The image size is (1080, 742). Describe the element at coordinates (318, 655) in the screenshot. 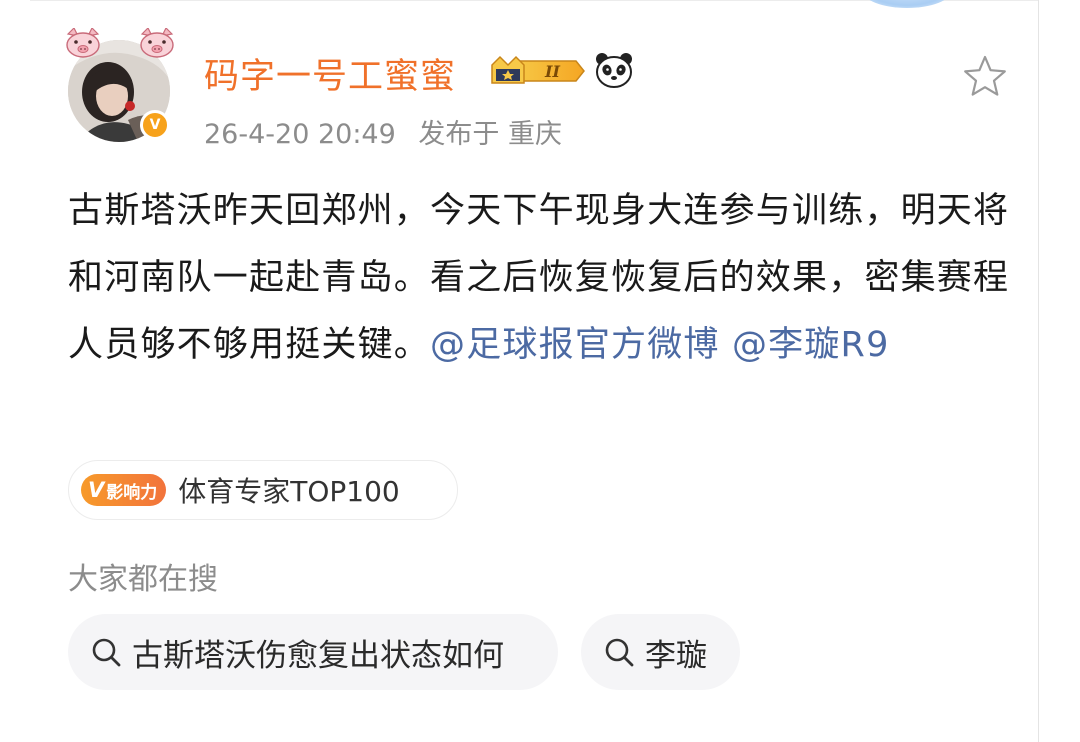

I see `search-suggestion-text: 古斯塔沃伤愈复出状态如何` at that location.